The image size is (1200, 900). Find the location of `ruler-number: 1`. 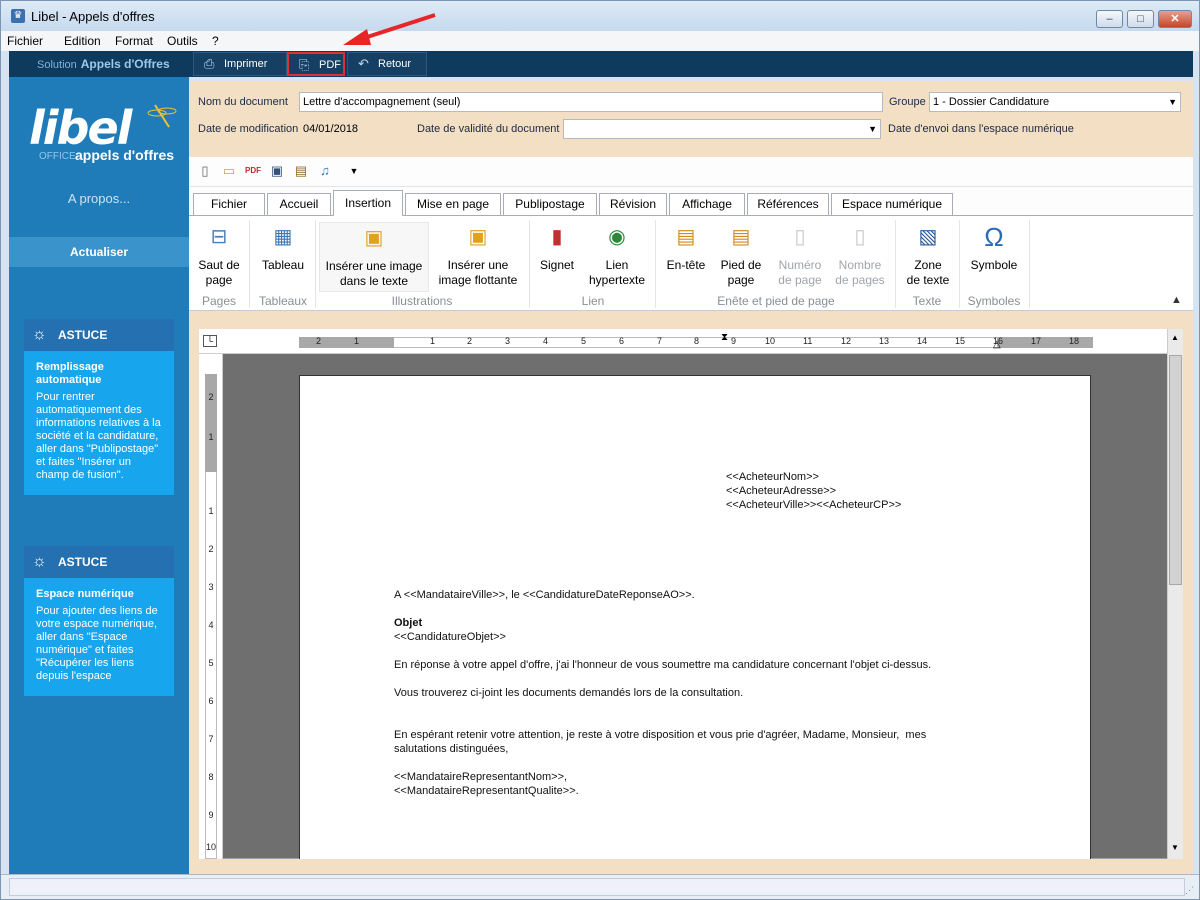

ruler-number: 1 is located at coordinates (433, 341).